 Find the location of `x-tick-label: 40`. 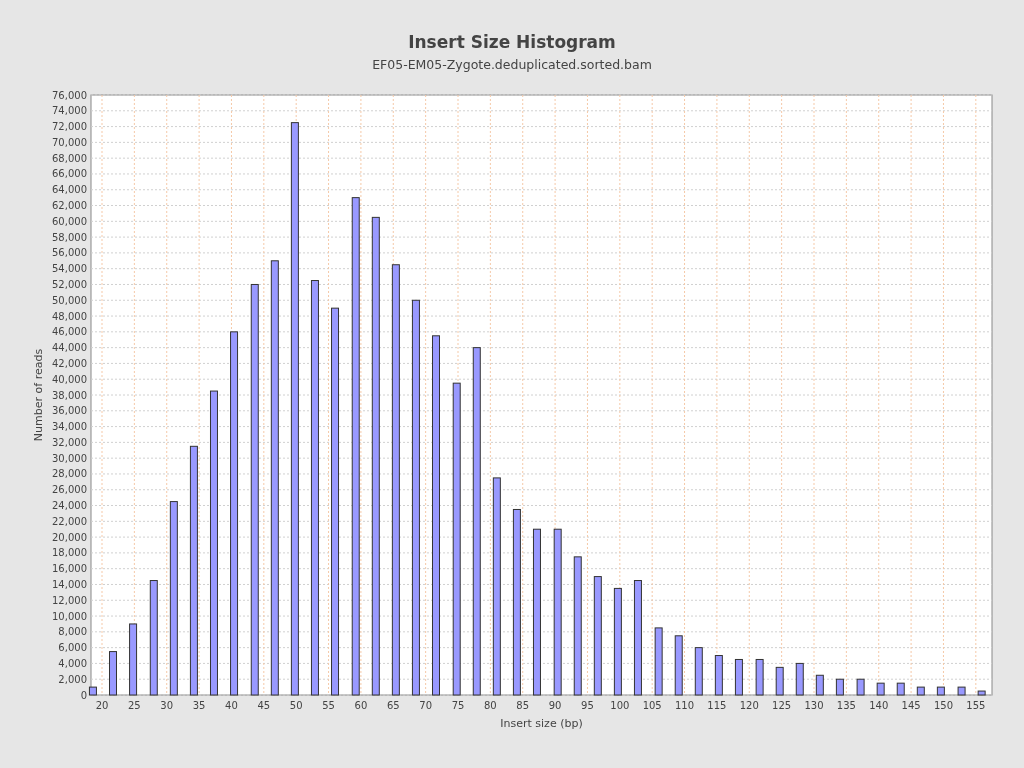

x-tick-label: 40 is located at coordinates (231, 705).